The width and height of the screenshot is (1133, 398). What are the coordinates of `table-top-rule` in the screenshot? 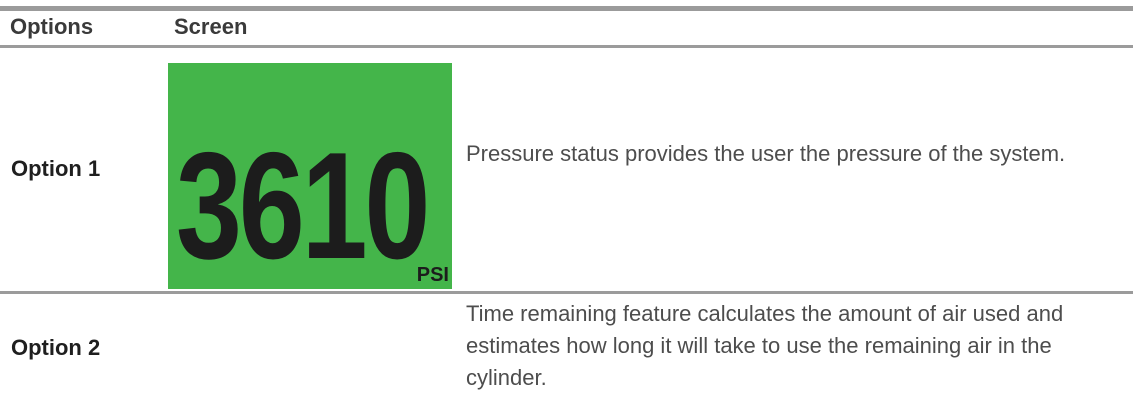 It's located at (566, 8).